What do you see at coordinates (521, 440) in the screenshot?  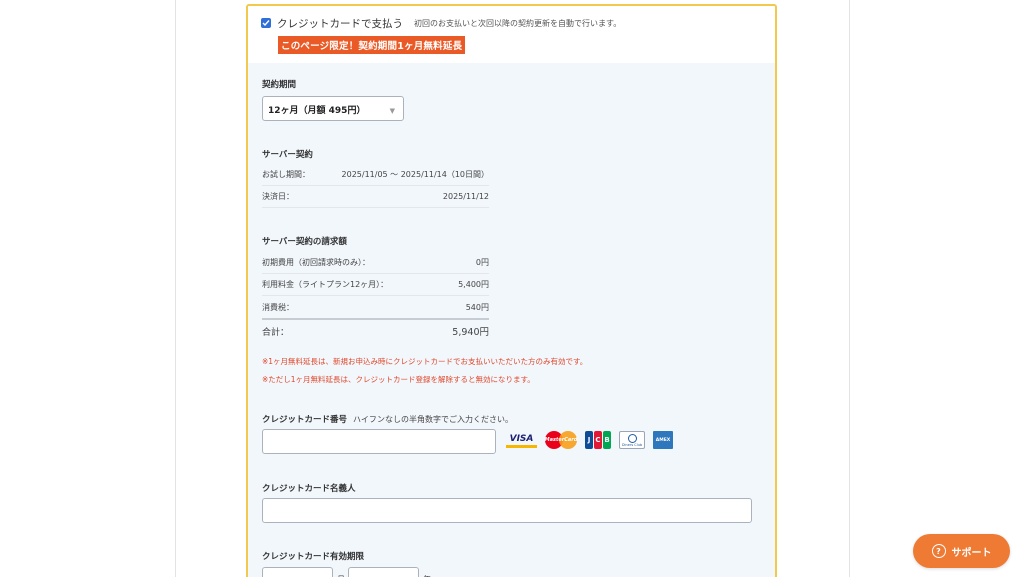 I see `visa-icon: VISA` at bounding box center [521, 440].